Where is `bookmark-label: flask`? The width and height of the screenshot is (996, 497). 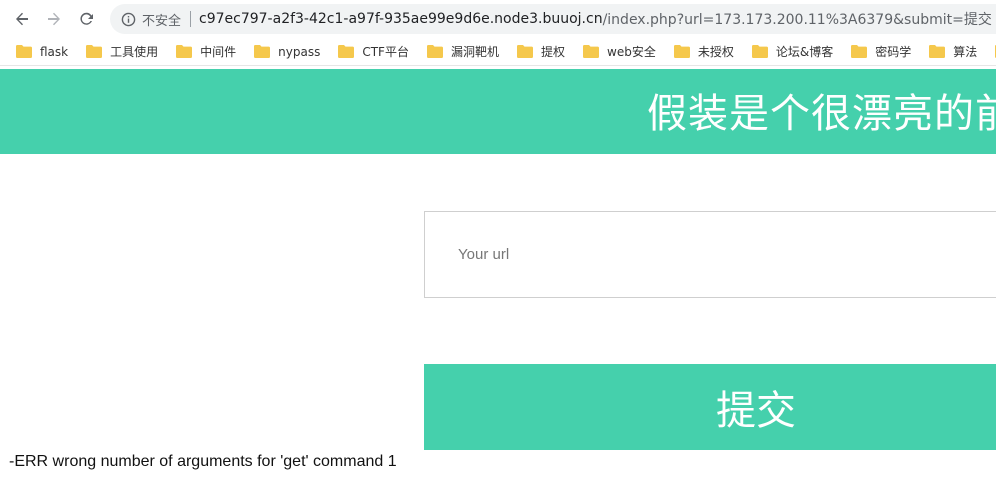 bookmark-label: flask is located at coordinates (54, 51).